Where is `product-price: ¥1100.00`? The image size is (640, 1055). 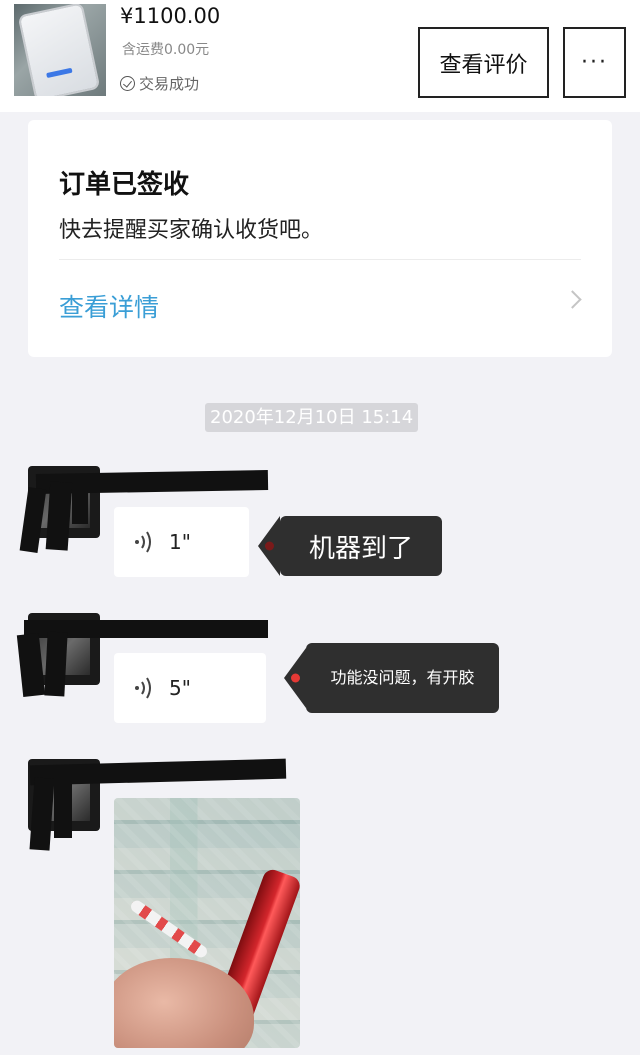
product-price: ¥1100.00 is located at coordinates (170, 16).